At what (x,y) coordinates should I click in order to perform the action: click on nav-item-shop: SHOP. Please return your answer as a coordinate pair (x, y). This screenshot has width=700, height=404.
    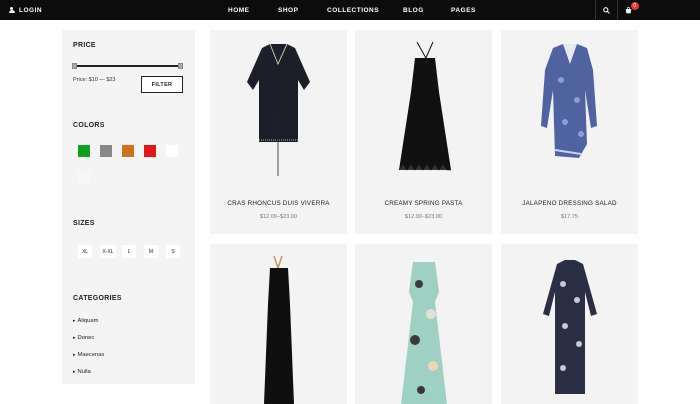
    Looking at the image, I should click on (288, 10).